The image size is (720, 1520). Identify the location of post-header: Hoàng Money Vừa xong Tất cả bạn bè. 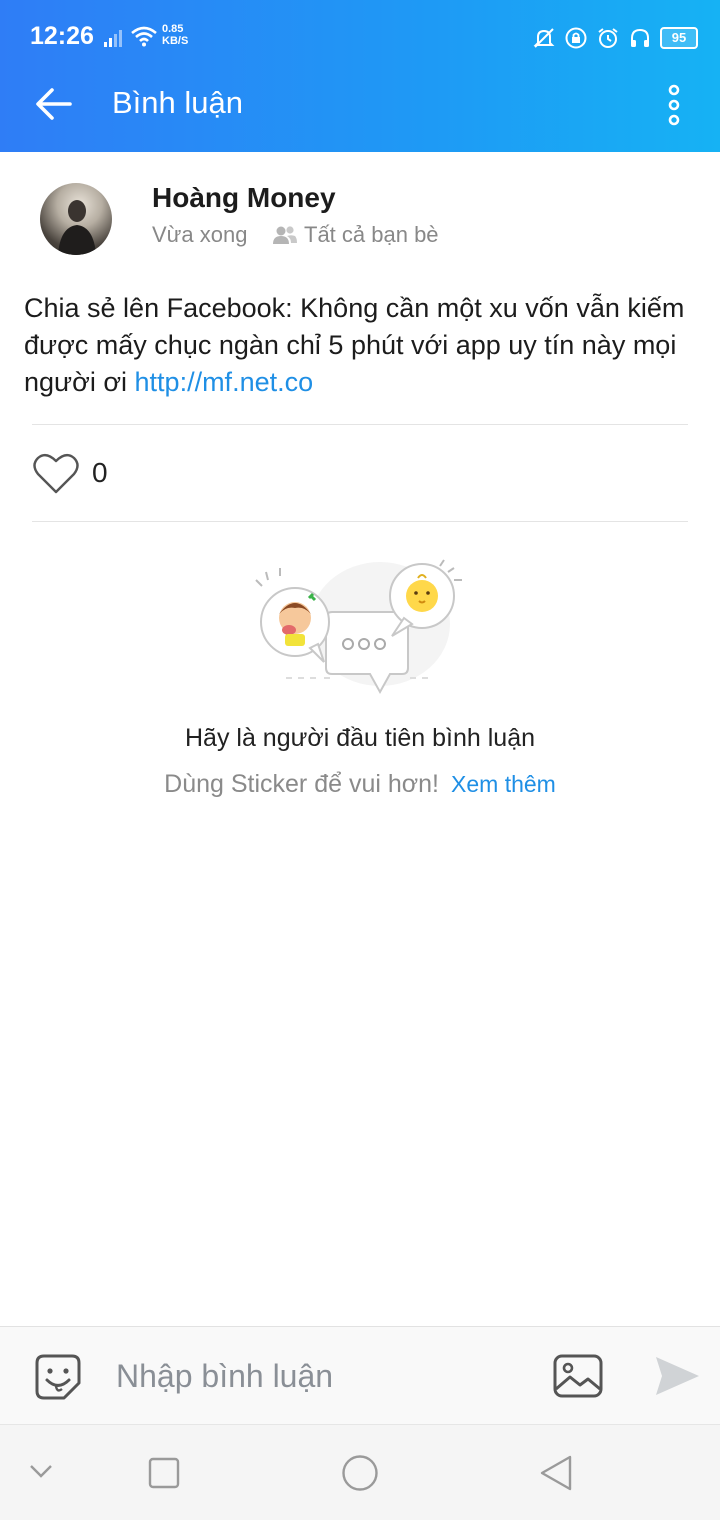
(360, 225).